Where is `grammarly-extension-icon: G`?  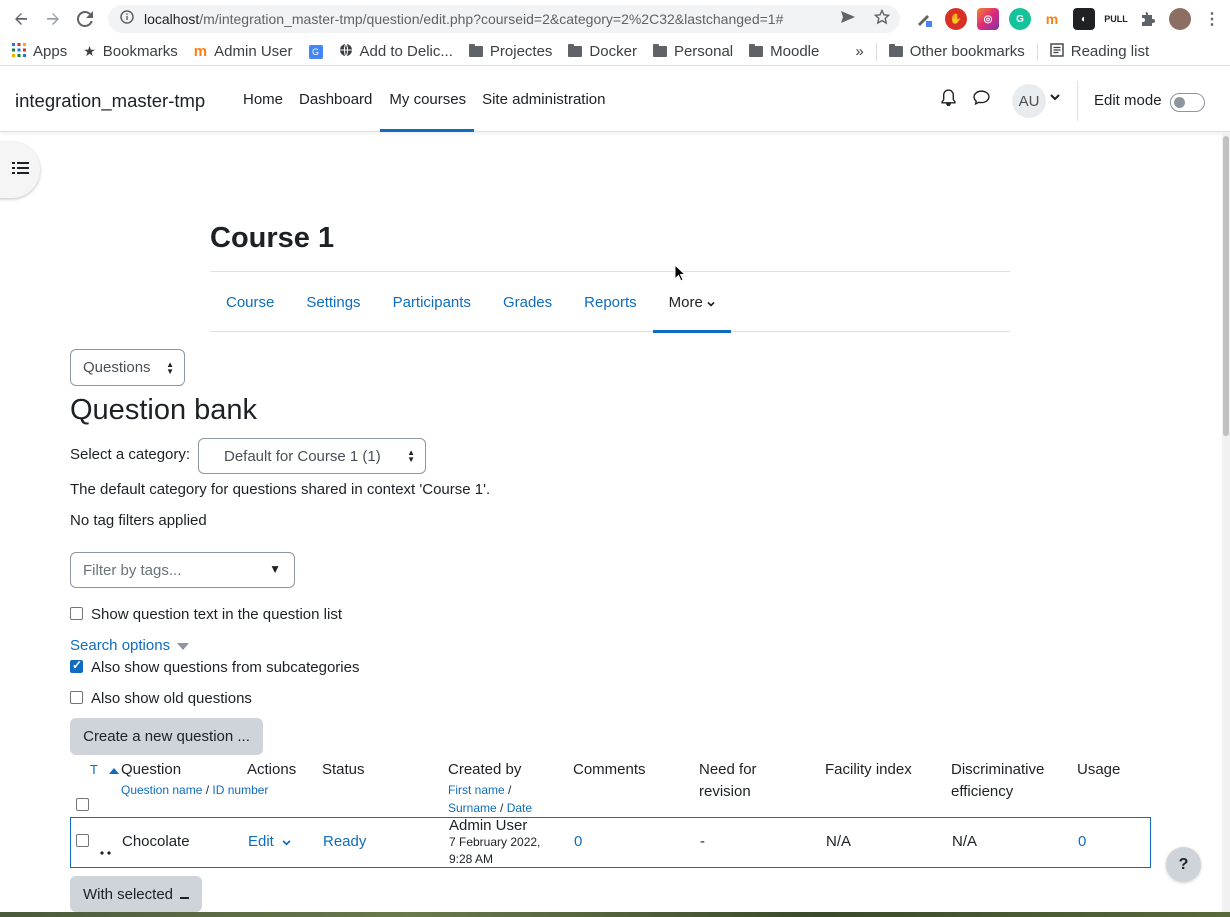
grammarly-extension-icon: G is located at coordinates (1020, 19).